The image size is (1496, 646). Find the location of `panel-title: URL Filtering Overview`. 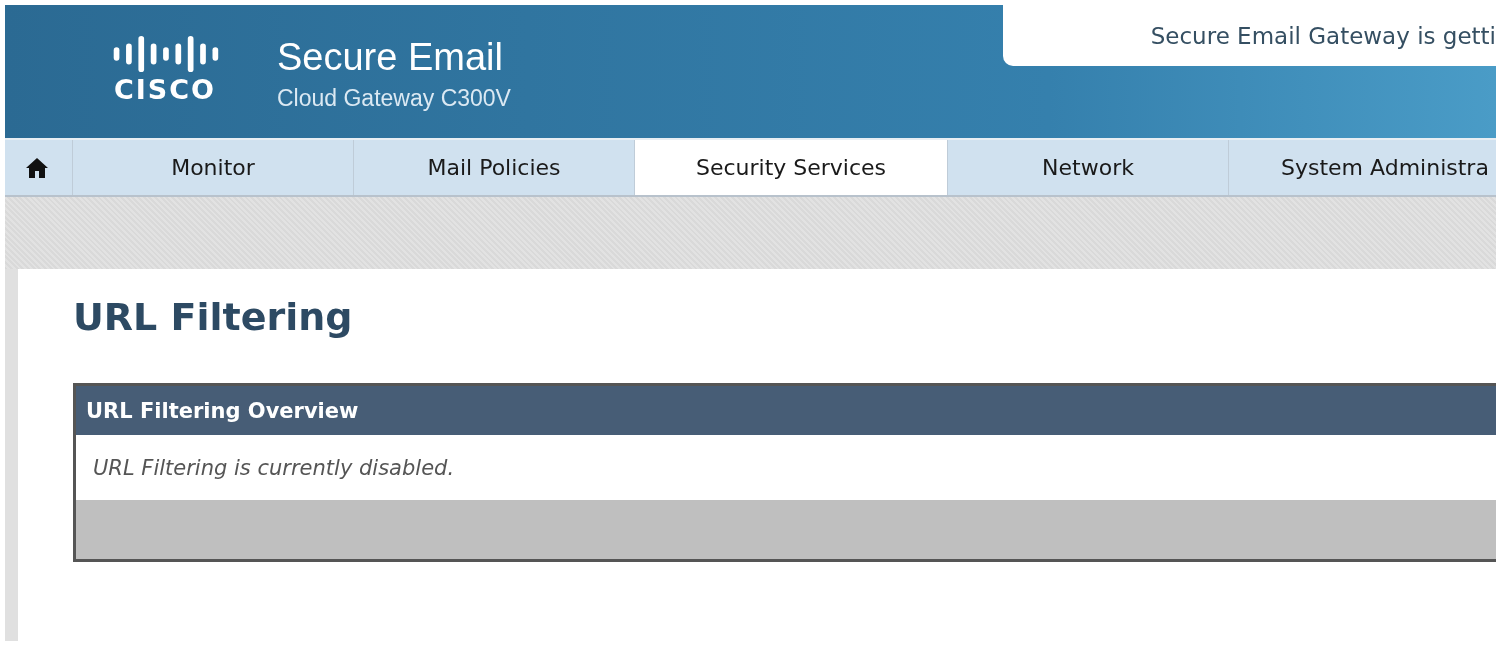

panel-title: URL Filtering Overview is located at coordinates (786, 410).